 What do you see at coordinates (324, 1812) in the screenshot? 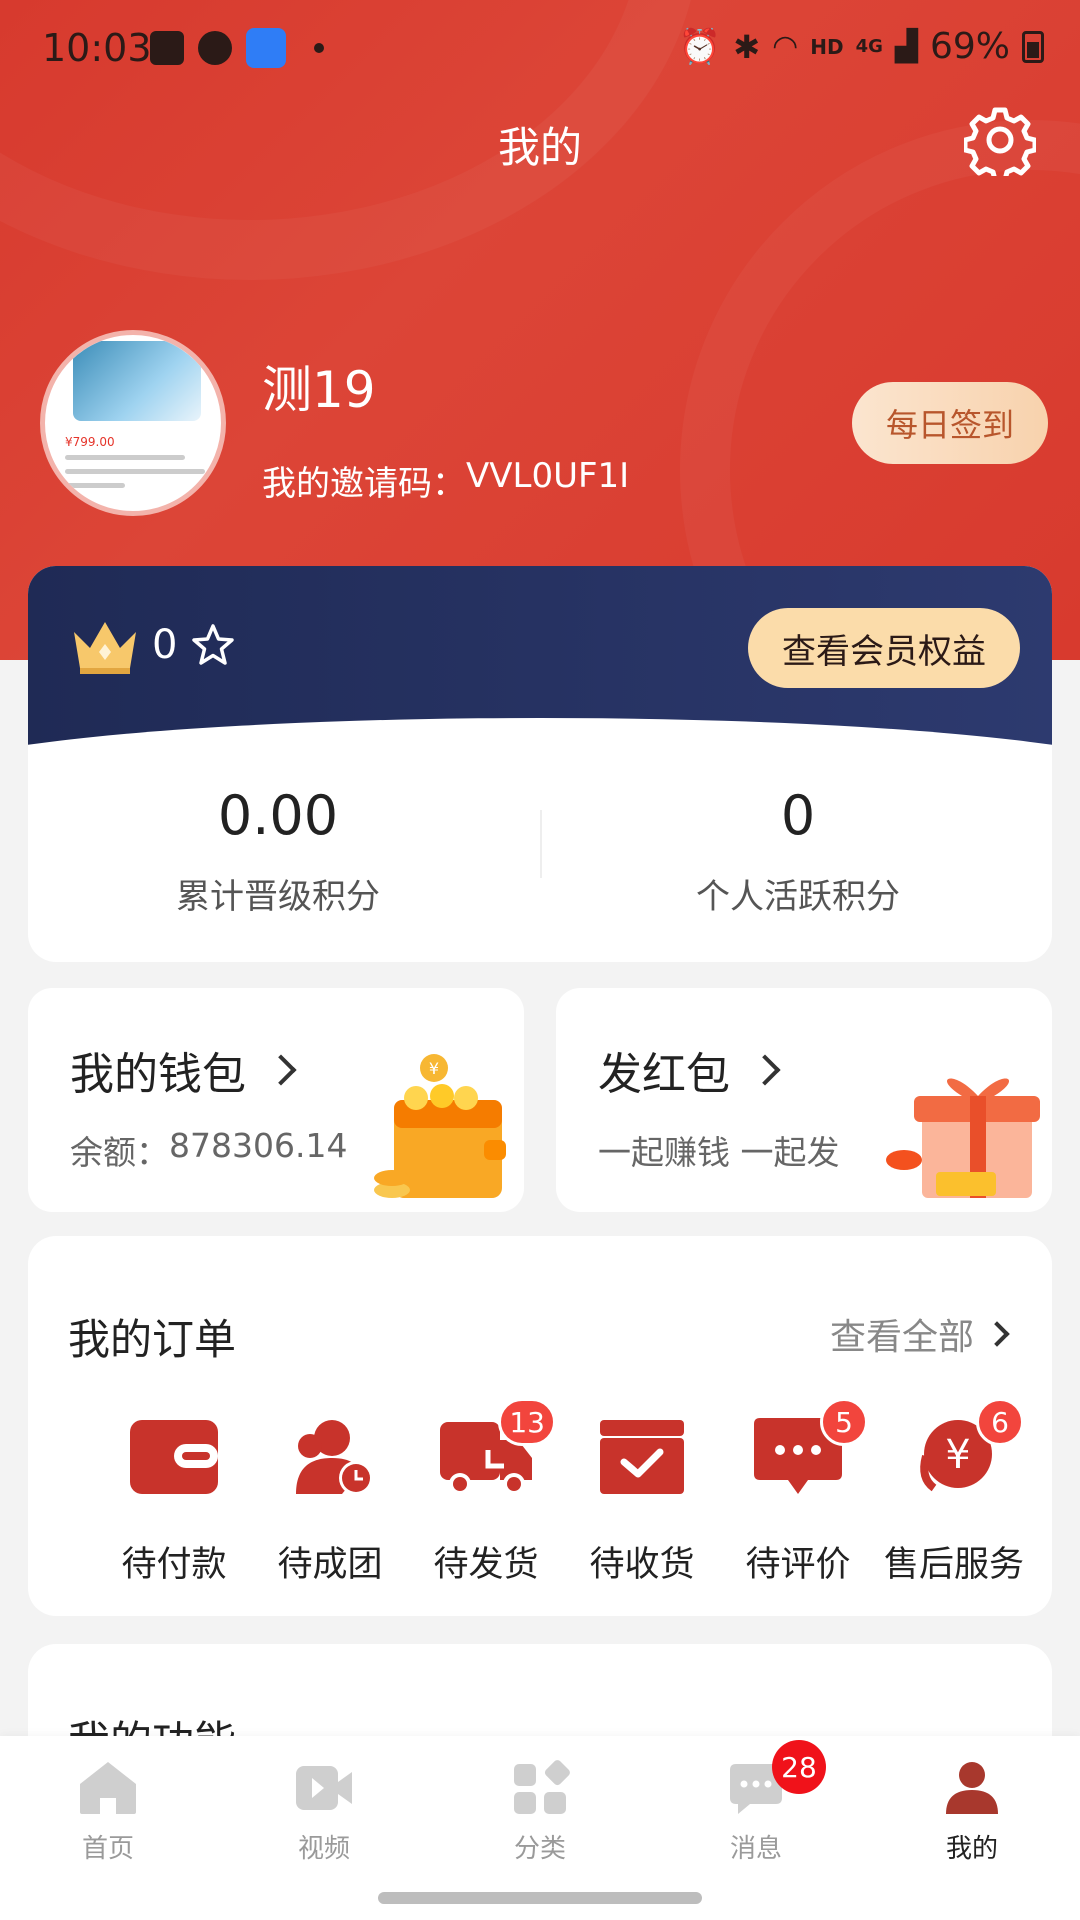
I see `nav-video: 视频` at bounding box center [324, 1812].